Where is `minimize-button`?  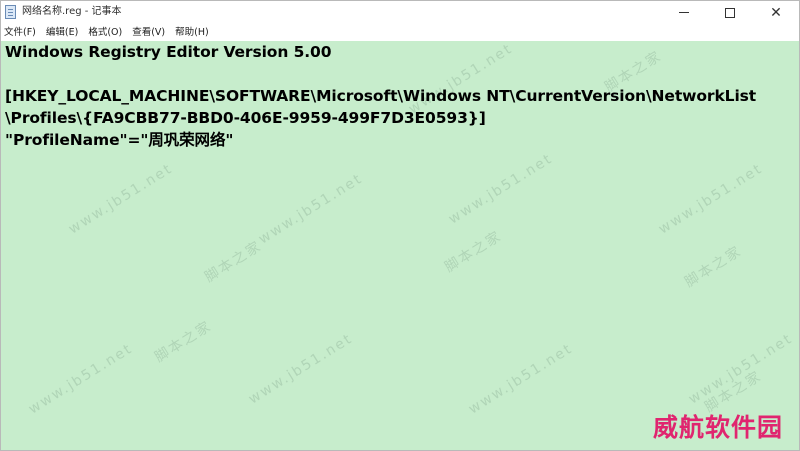
minimize-button is located at coordinates (684, 12).